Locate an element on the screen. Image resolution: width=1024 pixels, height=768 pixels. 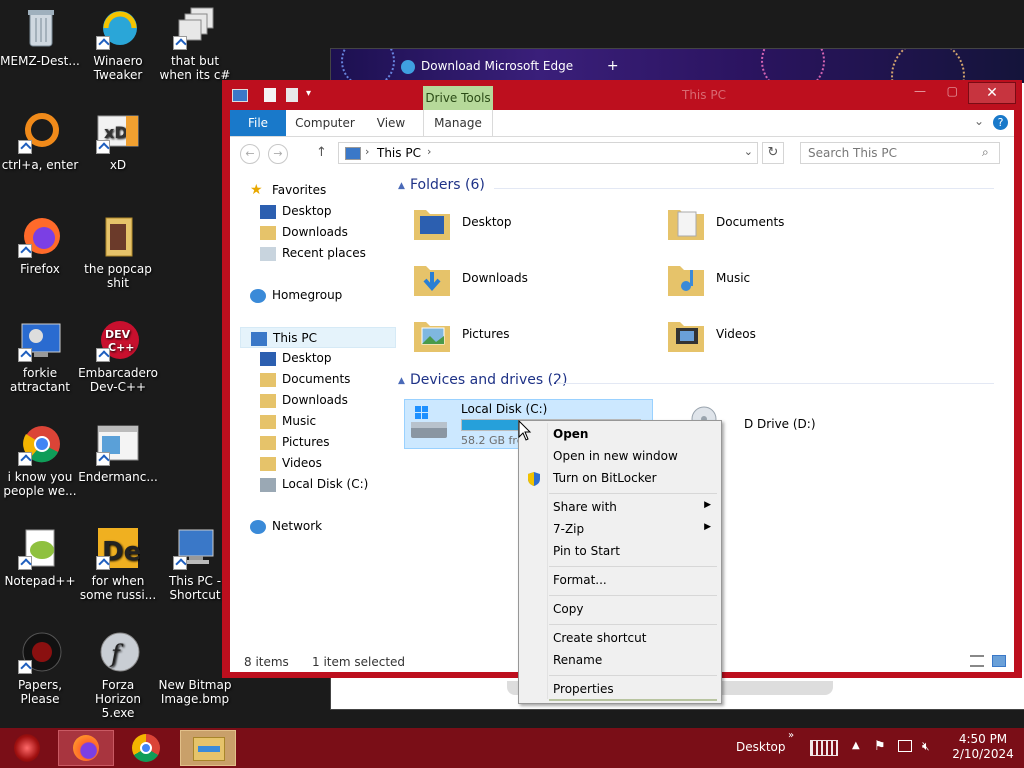
desktop-icon-forkie: forkie attractant is located at coordinates (40, 353).